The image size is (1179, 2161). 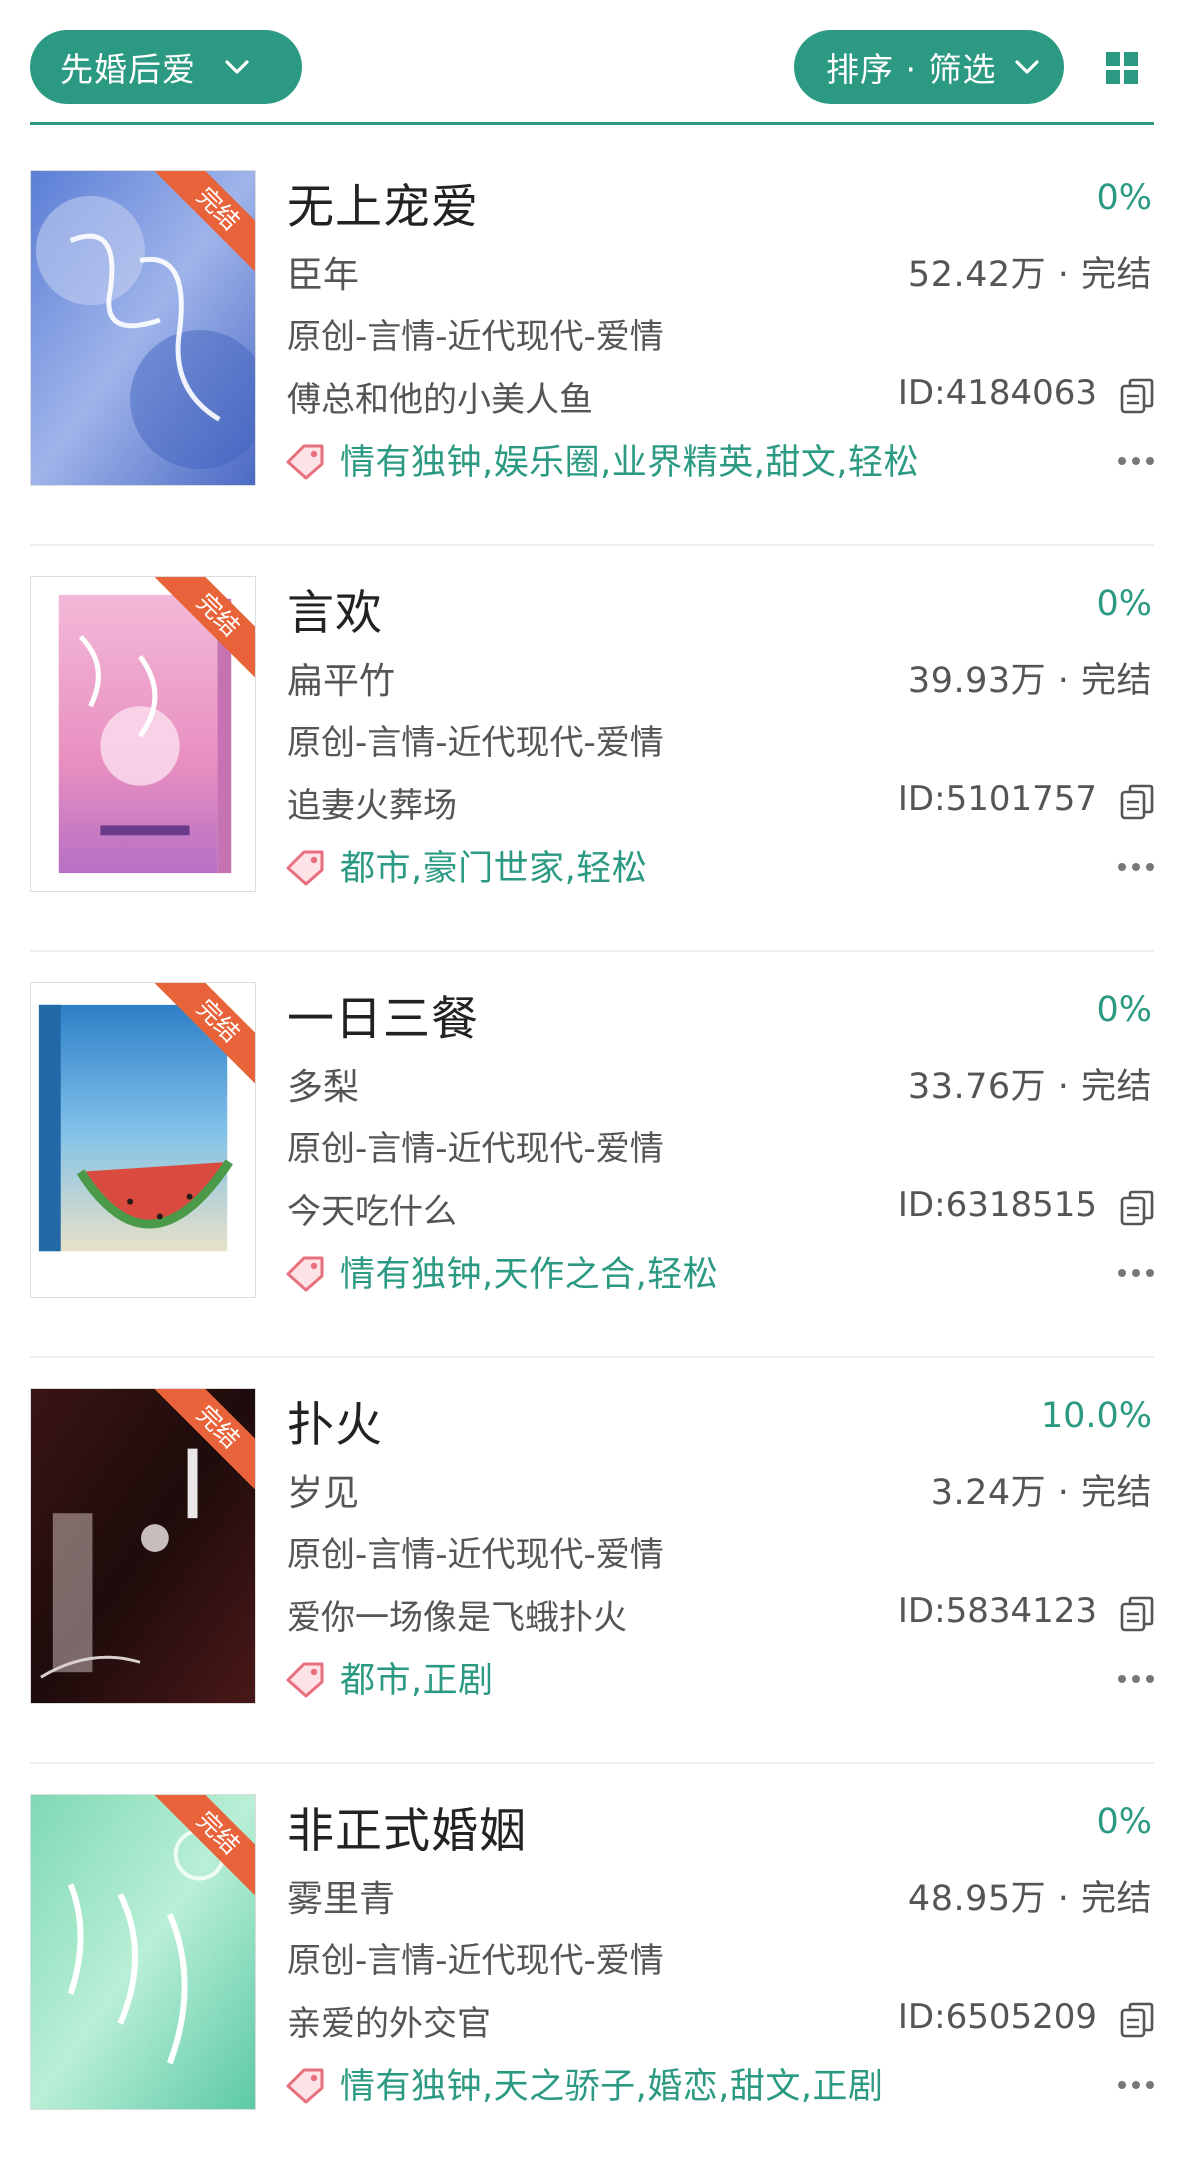 I want to click on word-count-status: 3.24万 · 完结, so click(x=1041, y=1493).